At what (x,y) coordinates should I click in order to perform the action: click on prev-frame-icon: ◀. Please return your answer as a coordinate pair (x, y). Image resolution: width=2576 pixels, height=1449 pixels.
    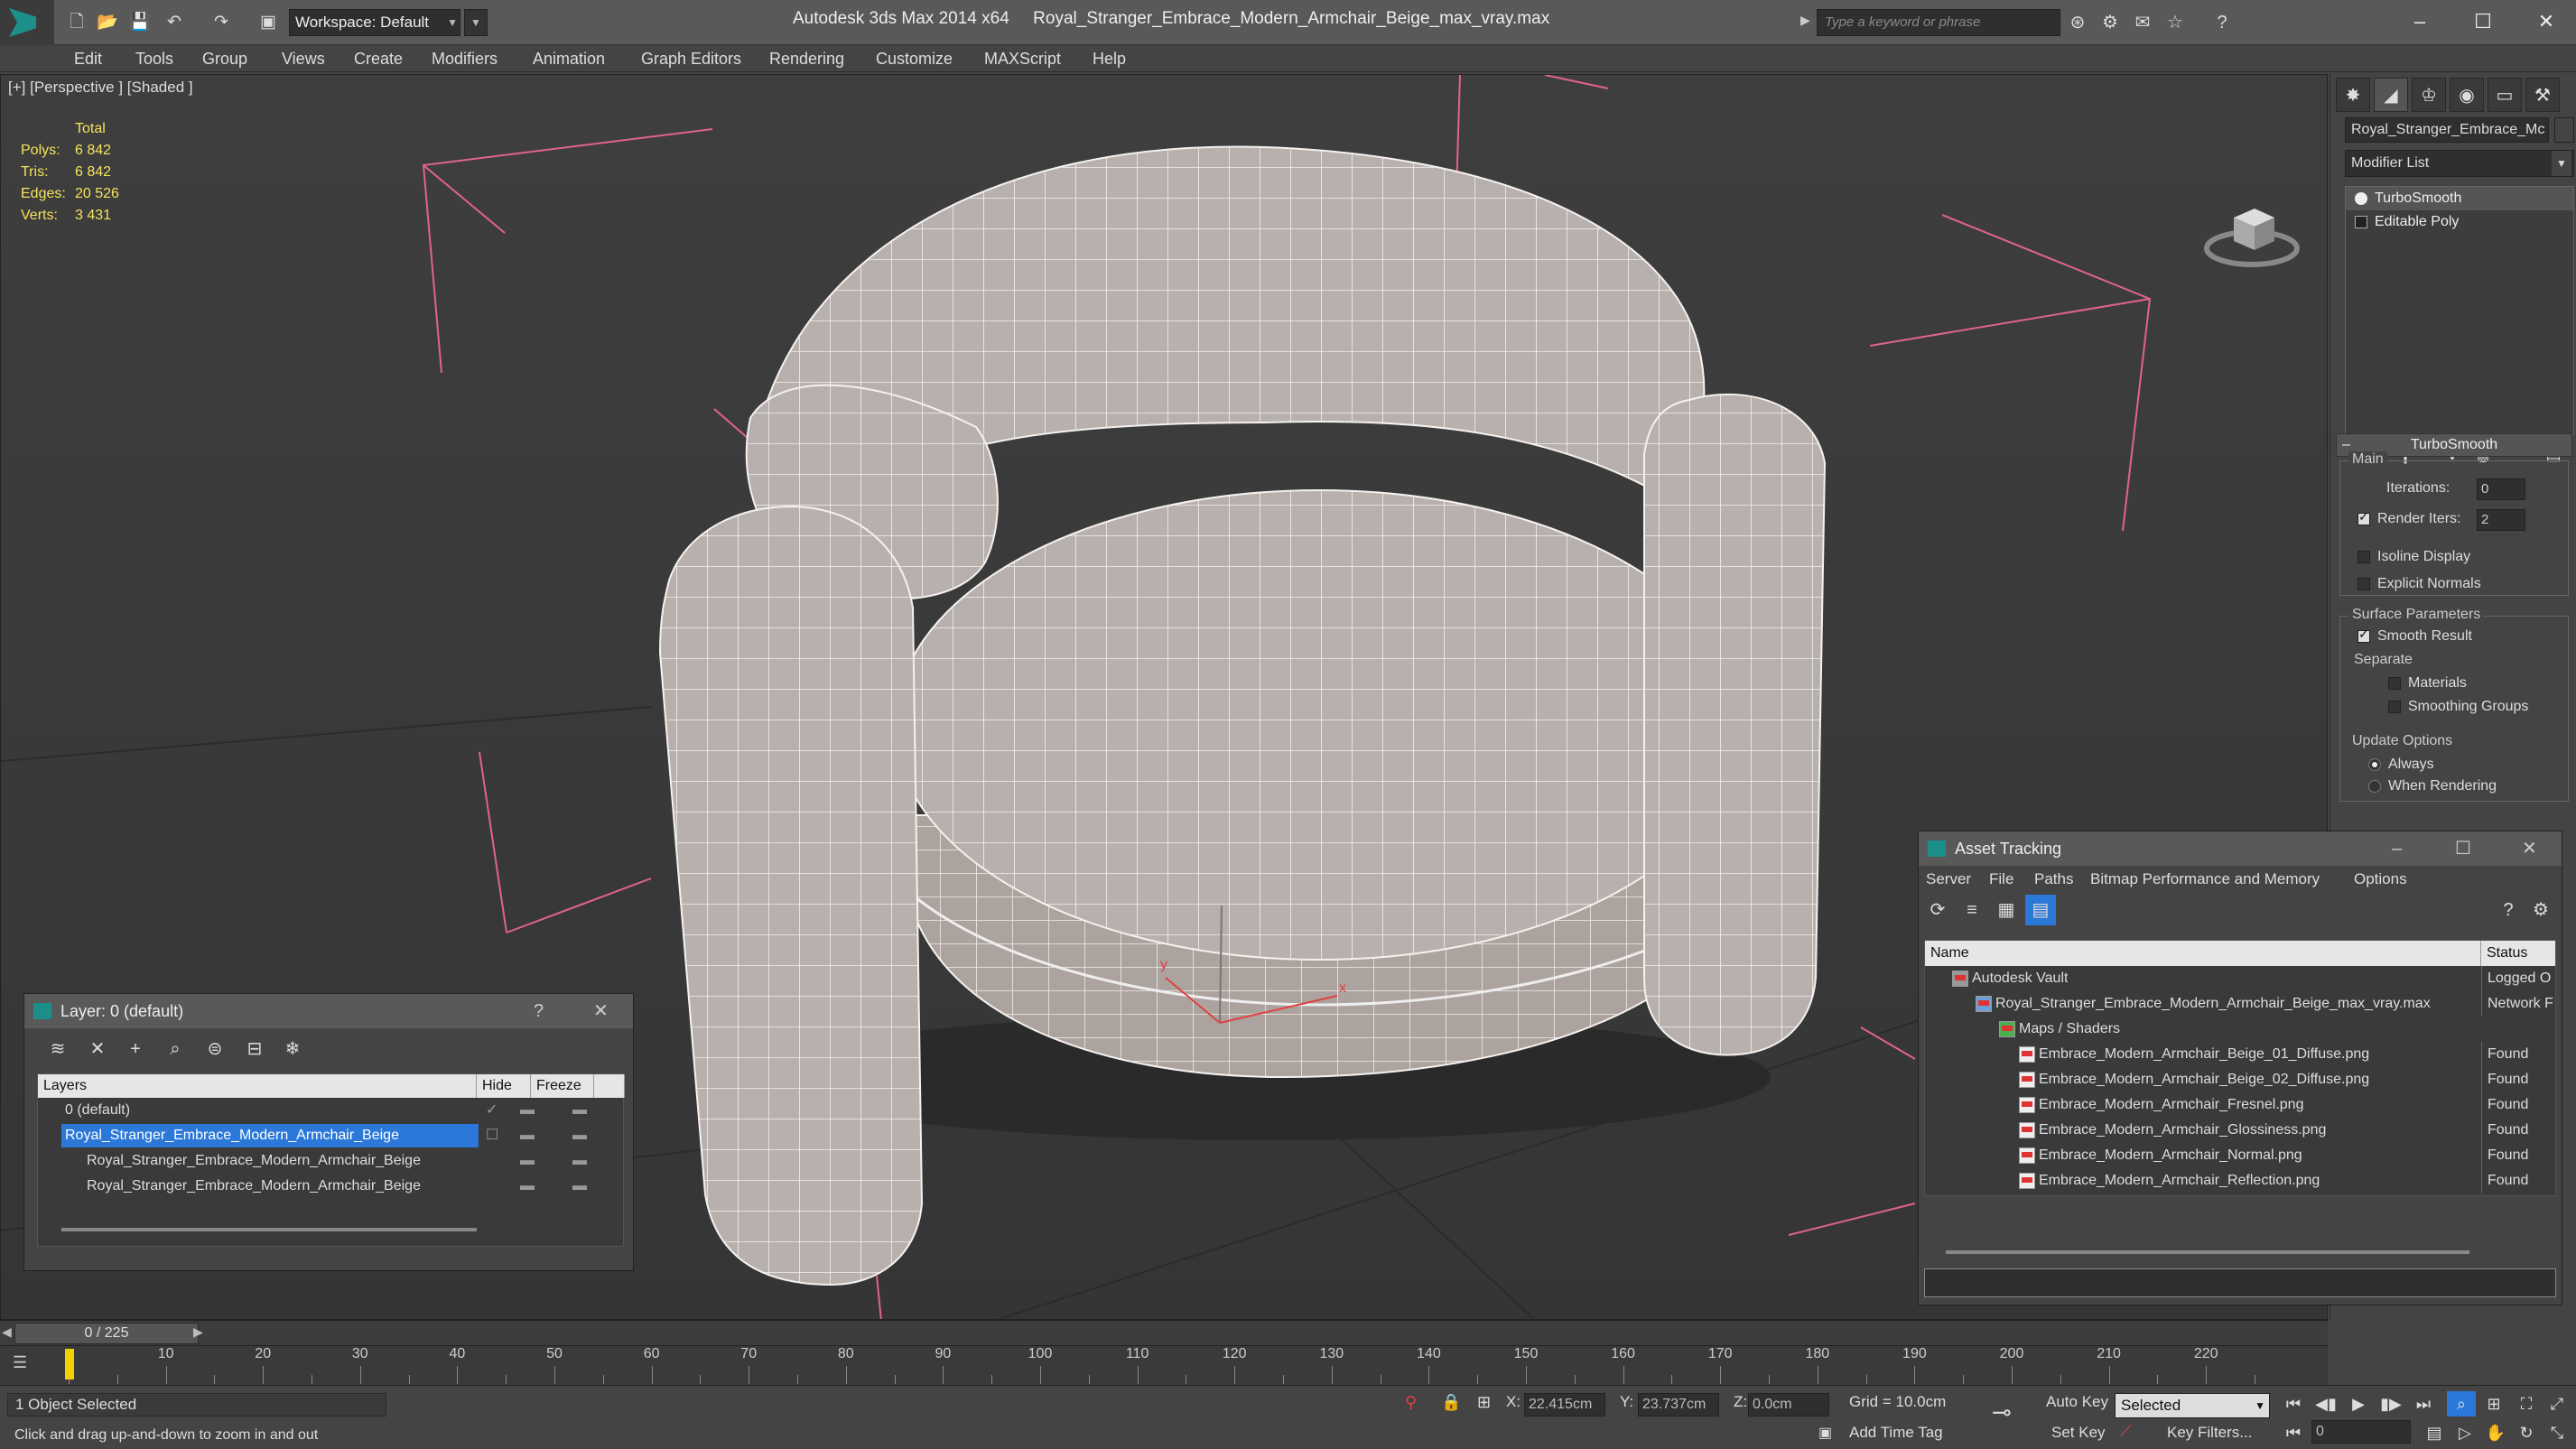
    Looking at the image, I should click on (7, 1332).